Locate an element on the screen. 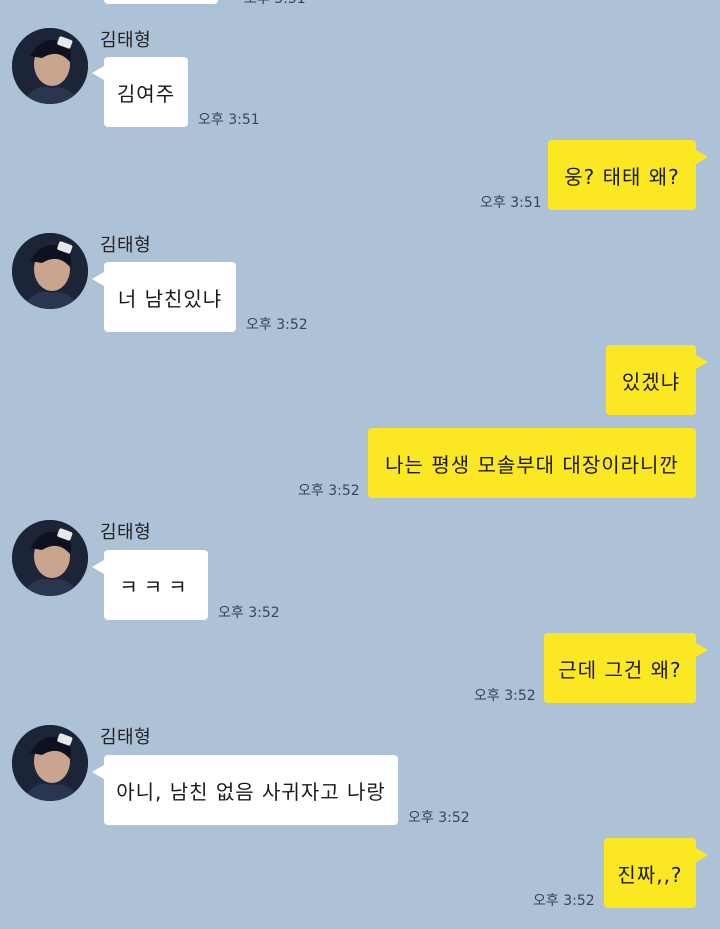 Image resolution: width=720 pixels, height=929 pixels. message-bubble-outgoing: 웅? 태태 왜? is located at coordinates (622, 175).